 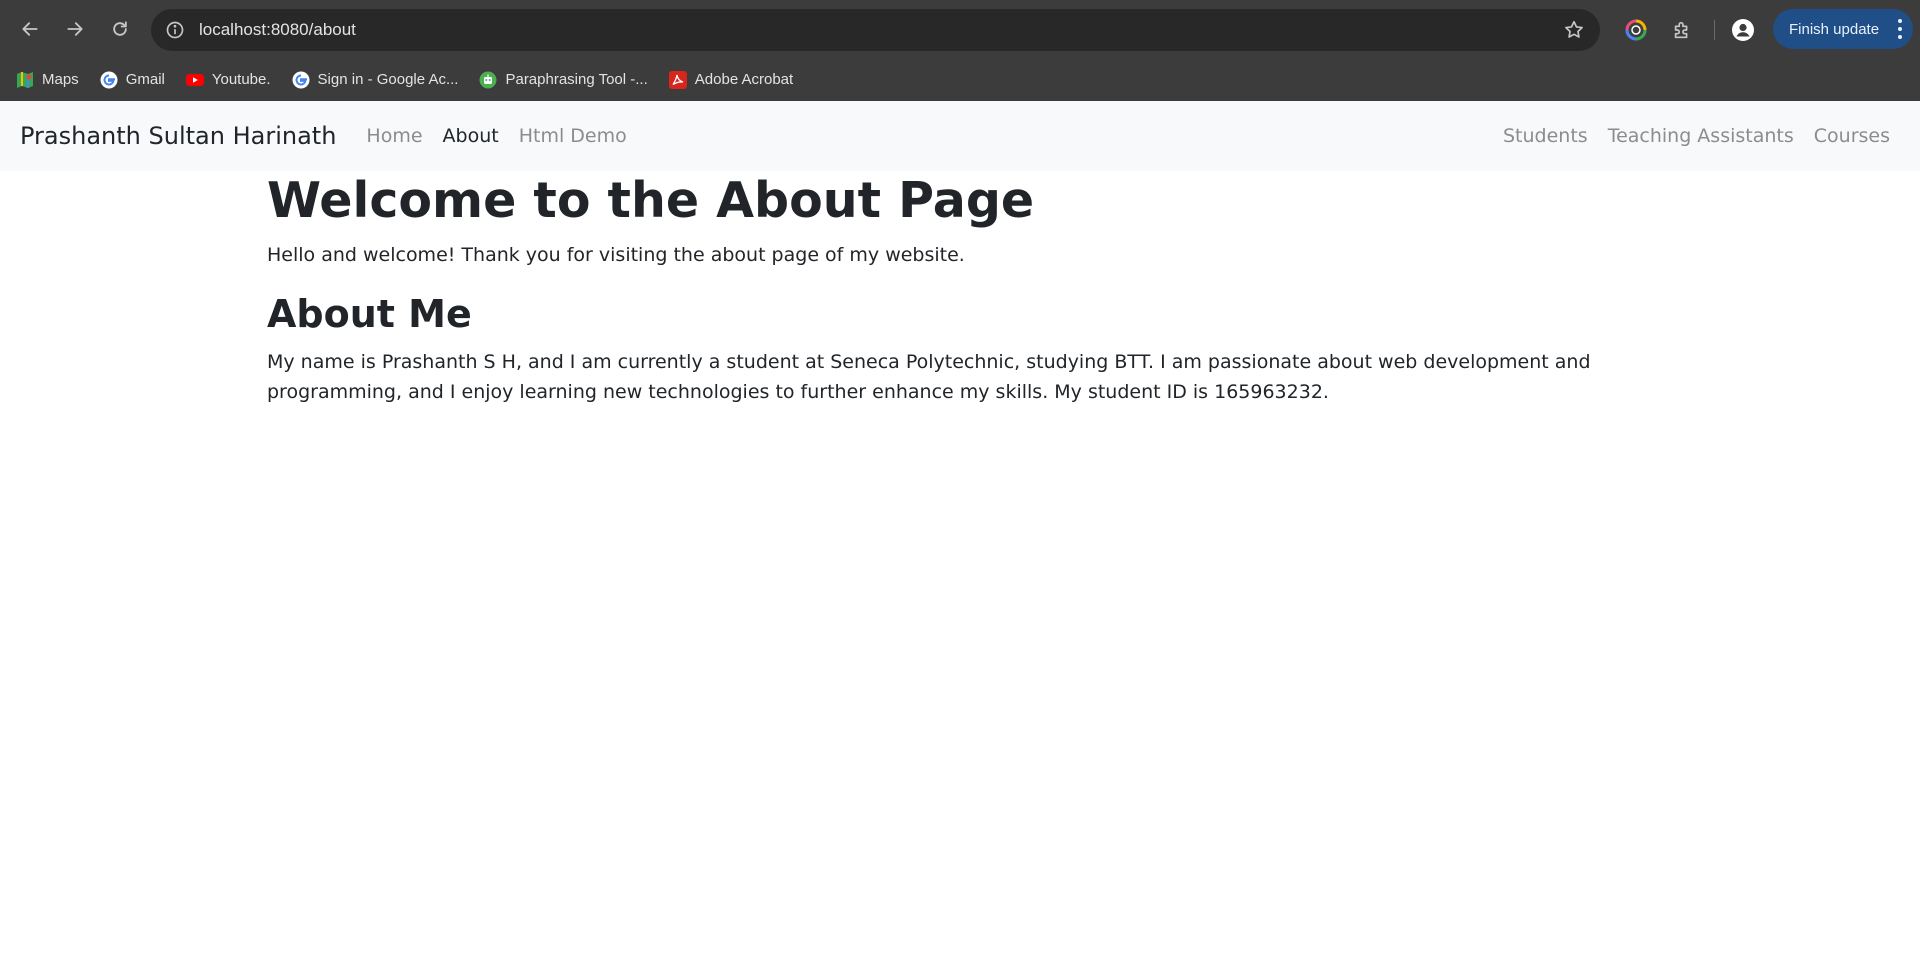 I want to click on address-bar: localhost:8080/about, so click(x=875, y=30).